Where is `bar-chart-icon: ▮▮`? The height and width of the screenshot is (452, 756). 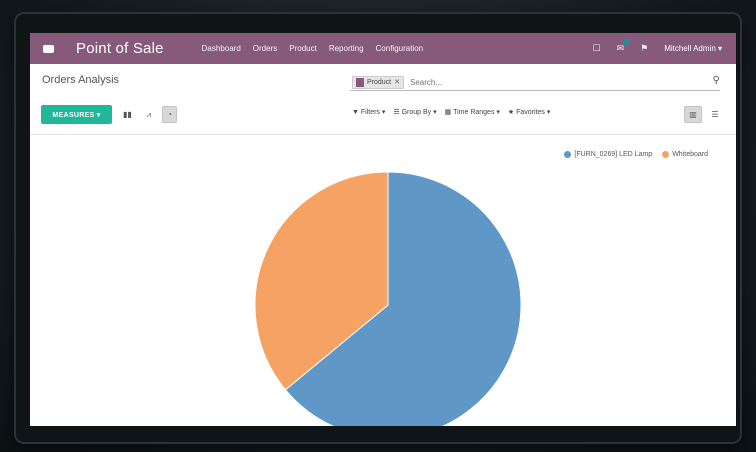 bar-chart-icon: ▮▮ is located at coordinates (127, 114).